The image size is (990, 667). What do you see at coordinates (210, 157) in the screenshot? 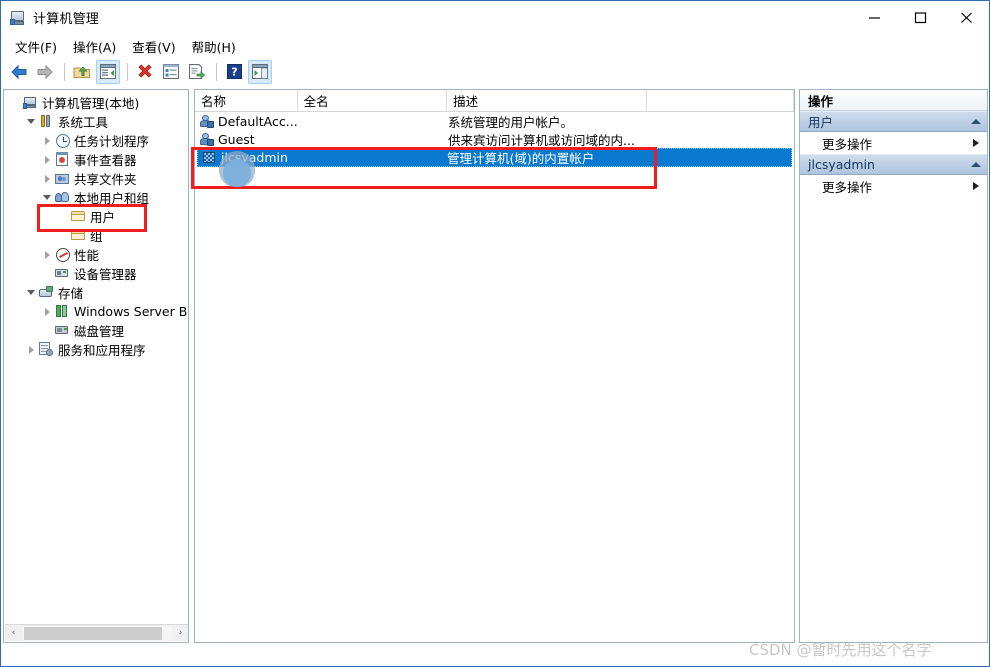
I see `admin-user-icon` at bounding box center [210, 157].